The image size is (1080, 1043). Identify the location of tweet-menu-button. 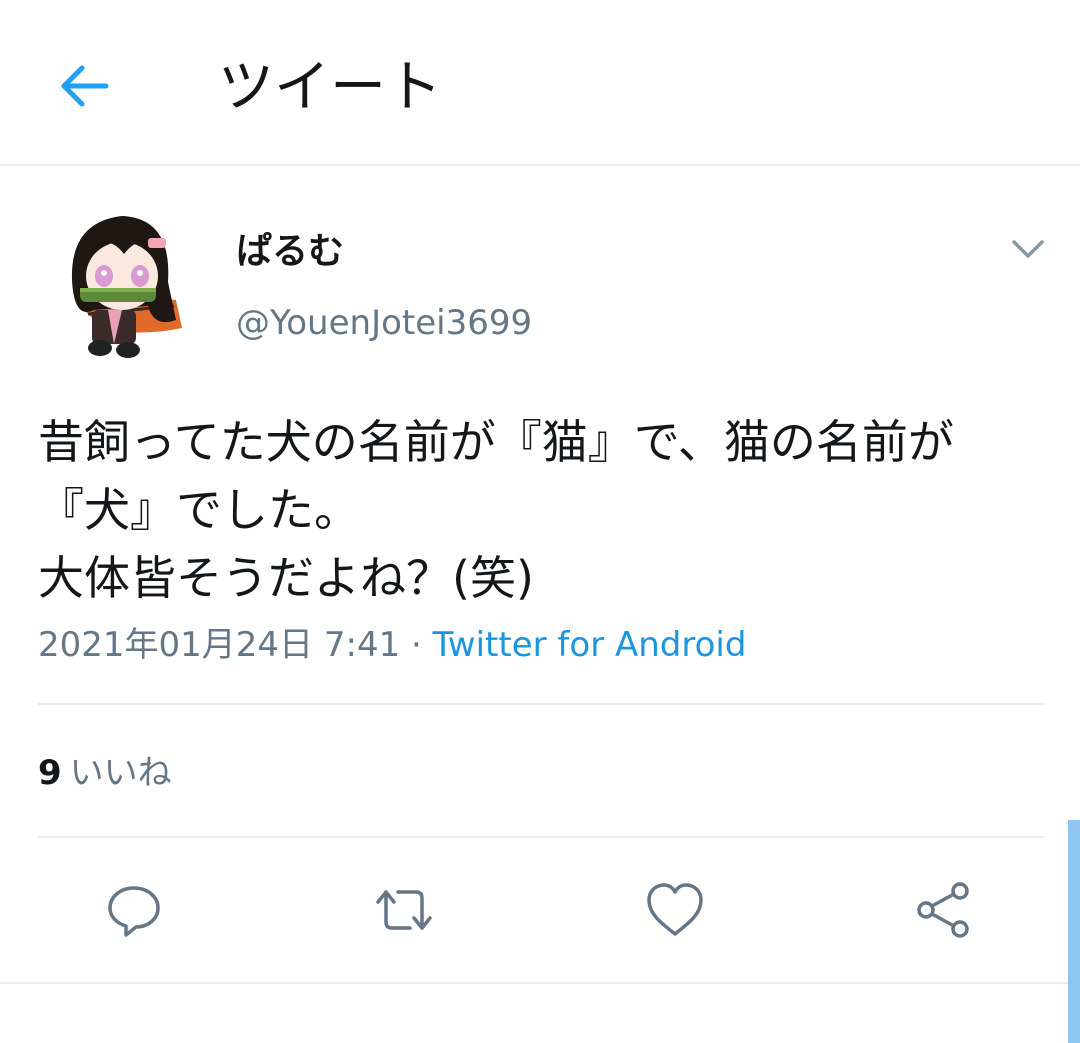
(1028, 250).